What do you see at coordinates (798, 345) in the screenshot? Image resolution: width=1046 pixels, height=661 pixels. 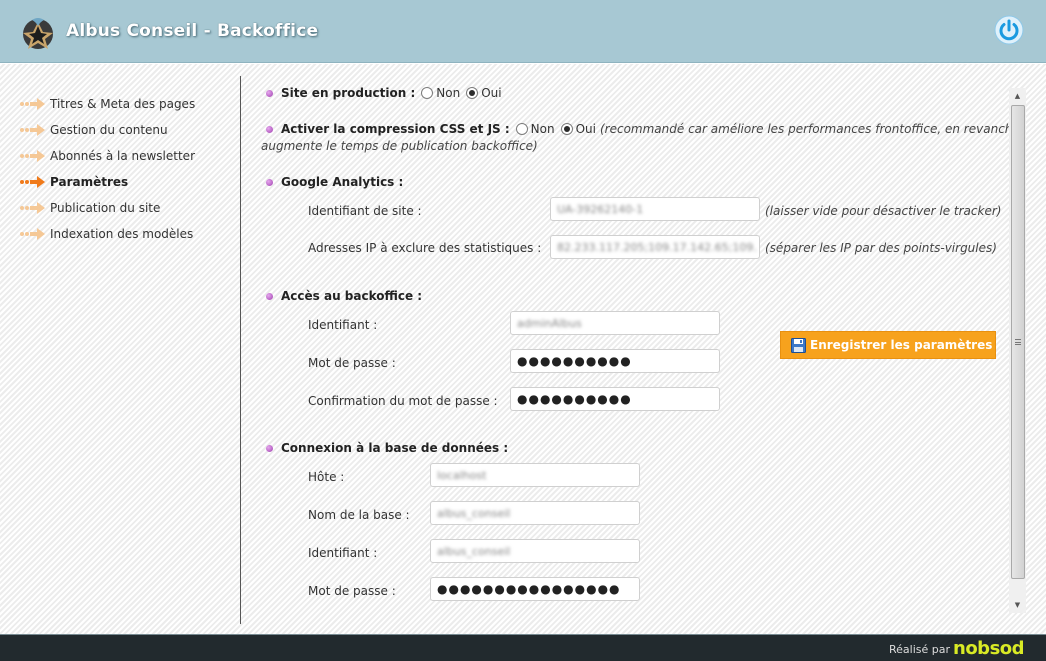 I see `floppy-disk-icon` at bounding box center [798, 345].